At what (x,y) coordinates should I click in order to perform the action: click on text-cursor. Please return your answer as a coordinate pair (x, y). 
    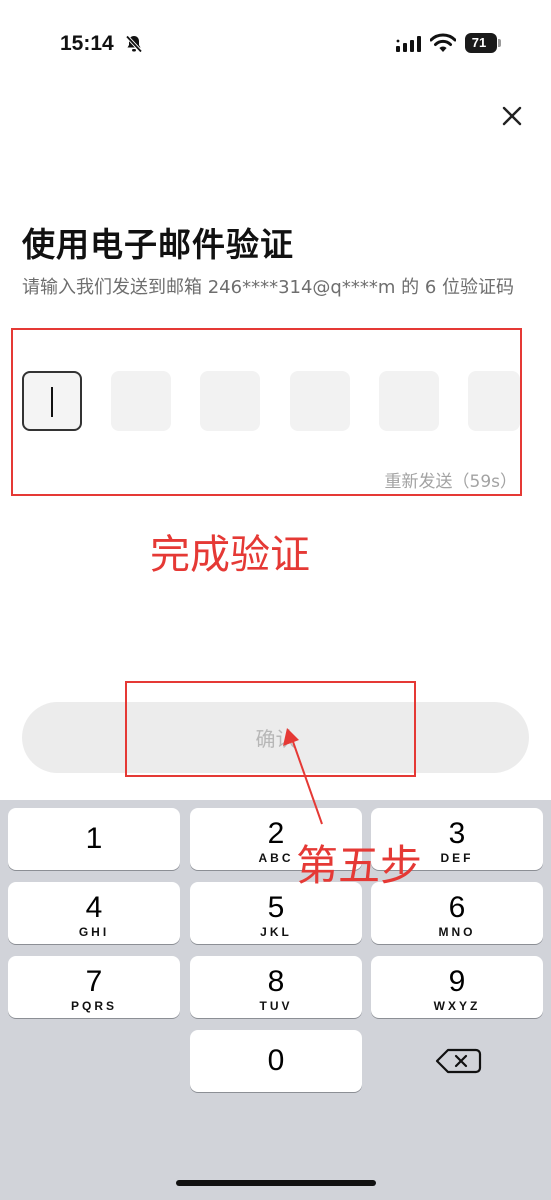
    Looking at the image, I should click on (52, 402).